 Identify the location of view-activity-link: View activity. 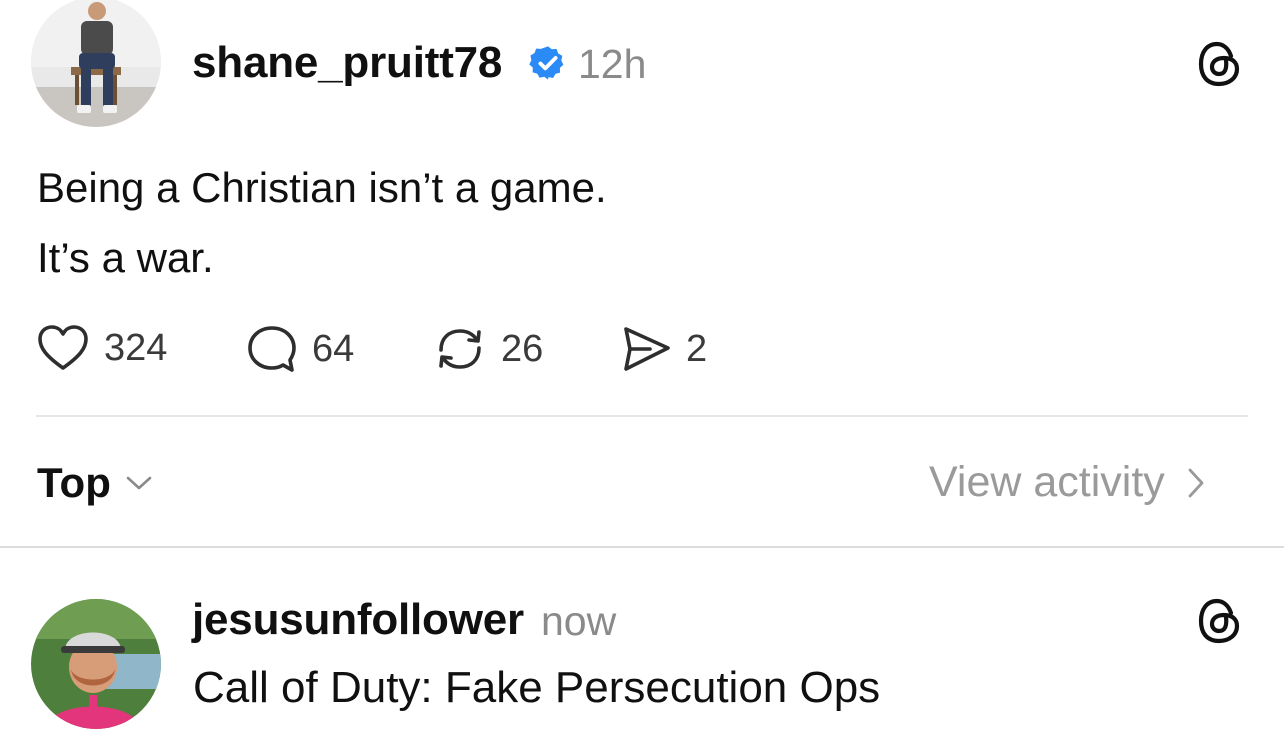
(1067, 482).